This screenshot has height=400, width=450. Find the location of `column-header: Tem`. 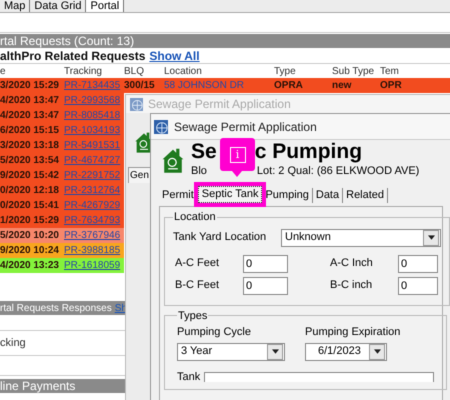

column-header: Tem is located at coordinates (395, 71).